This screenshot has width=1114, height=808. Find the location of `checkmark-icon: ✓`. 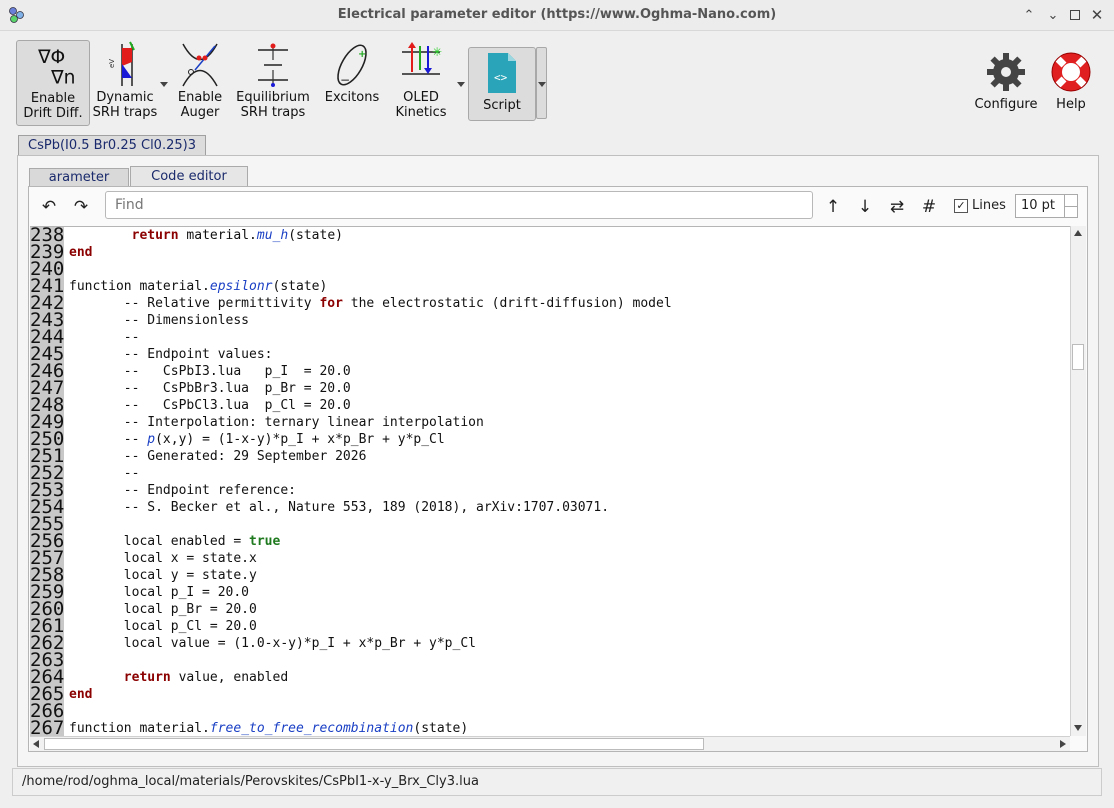

checkmark-icon: ✓ is located at coordinates (961, 205).